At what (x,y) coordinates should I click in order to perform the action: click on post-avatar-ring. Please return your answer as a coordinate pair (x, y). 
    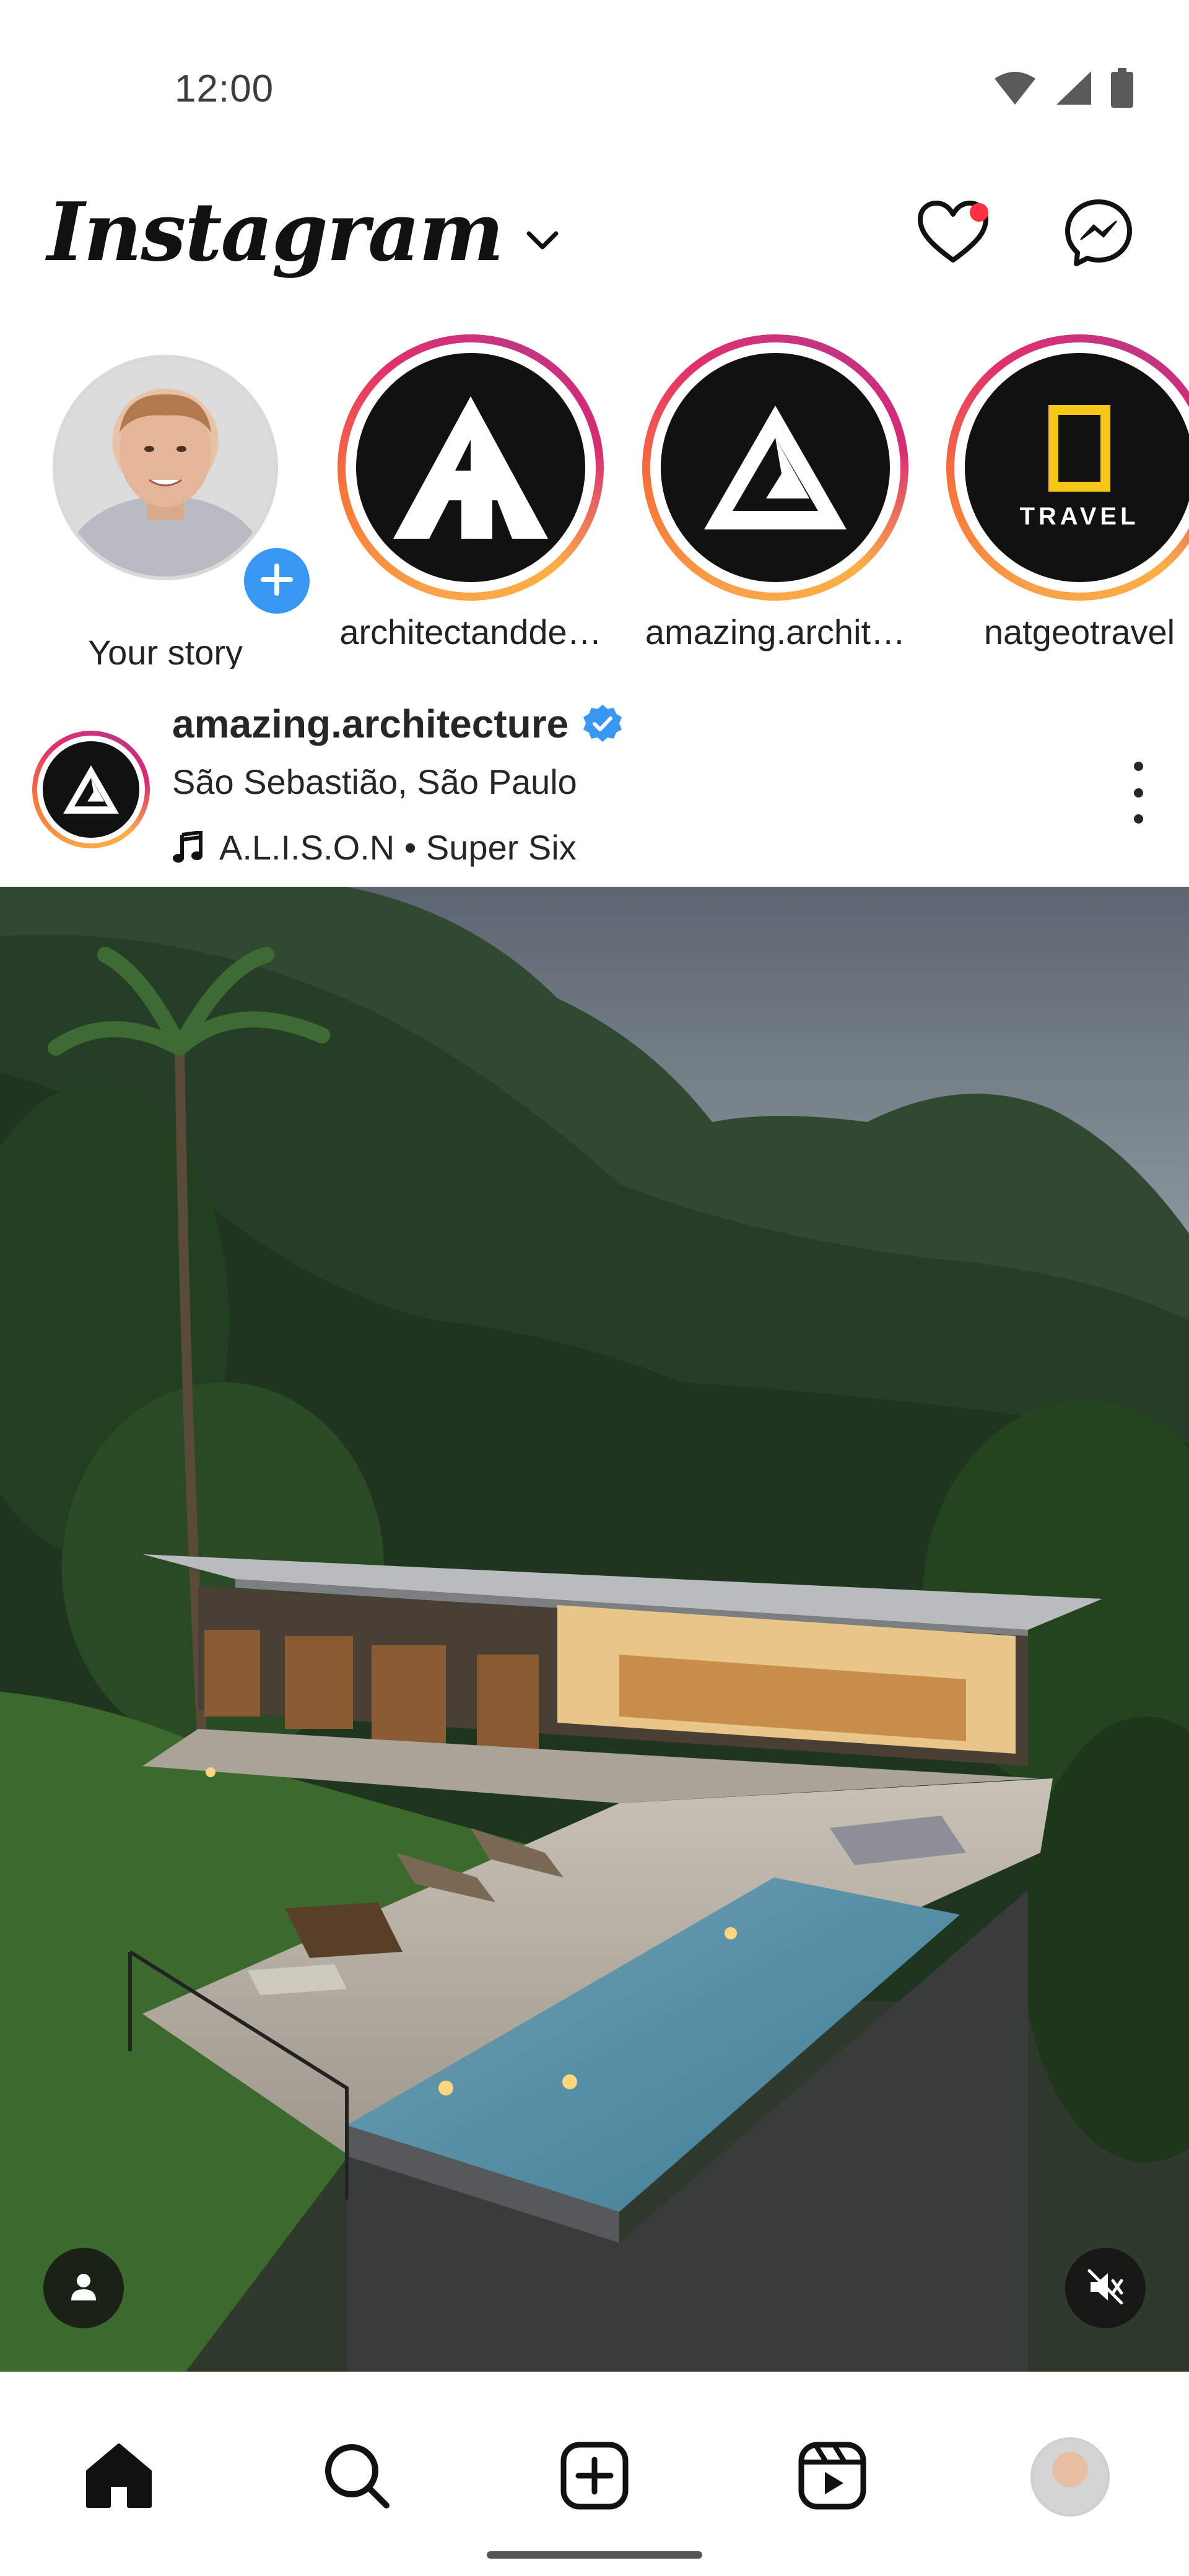
    Looking at the image, I should click on (91, 789).